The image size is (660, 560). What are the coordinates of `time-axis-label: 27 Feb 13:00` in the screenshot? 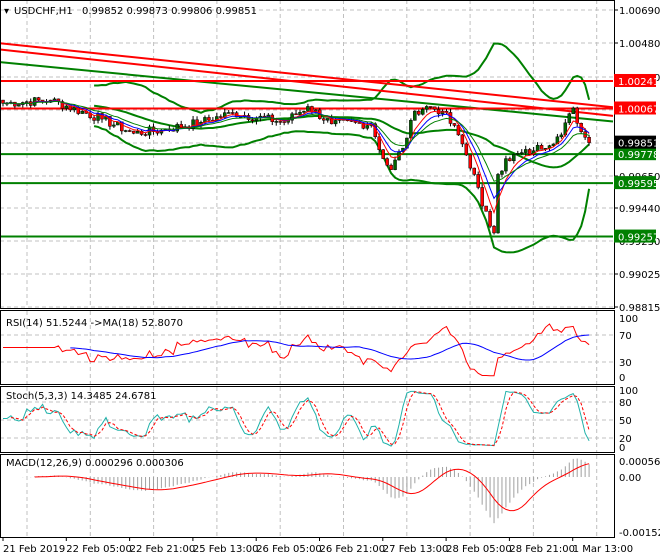 It's located at (416, 549).